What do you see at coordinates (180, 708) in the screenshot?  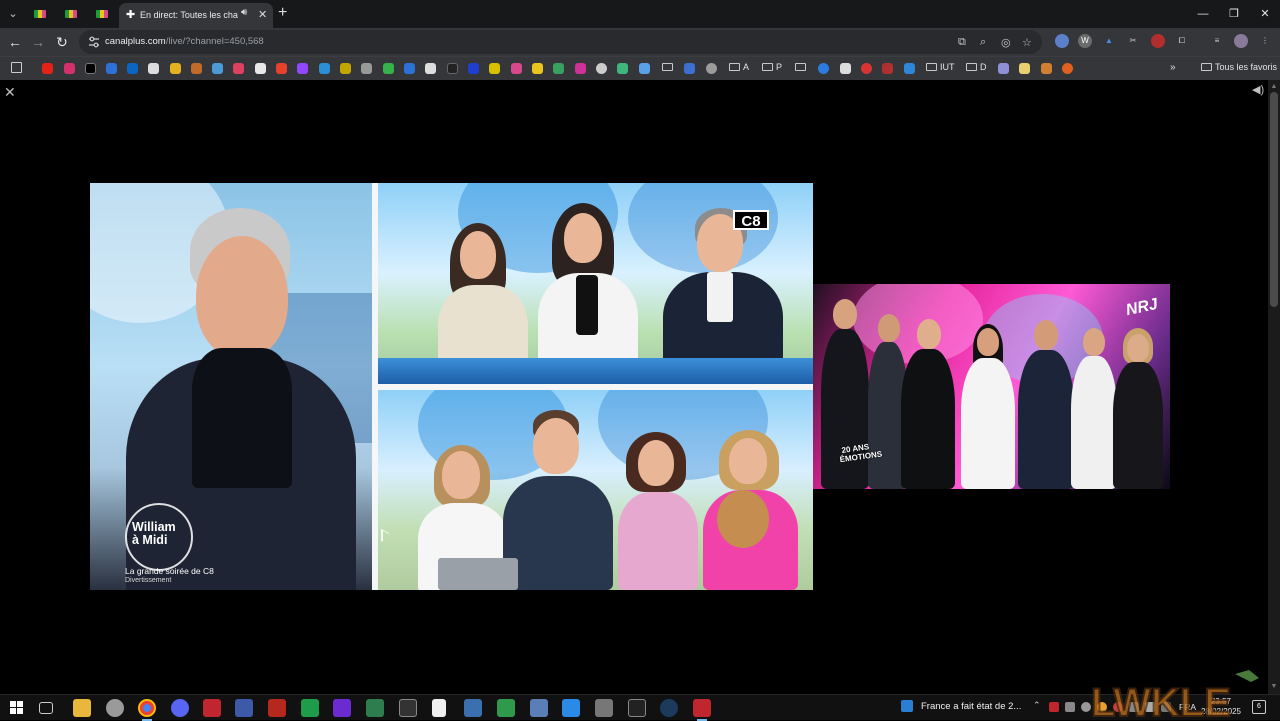 I see `discord-icon` at bounding box center [180, 708].